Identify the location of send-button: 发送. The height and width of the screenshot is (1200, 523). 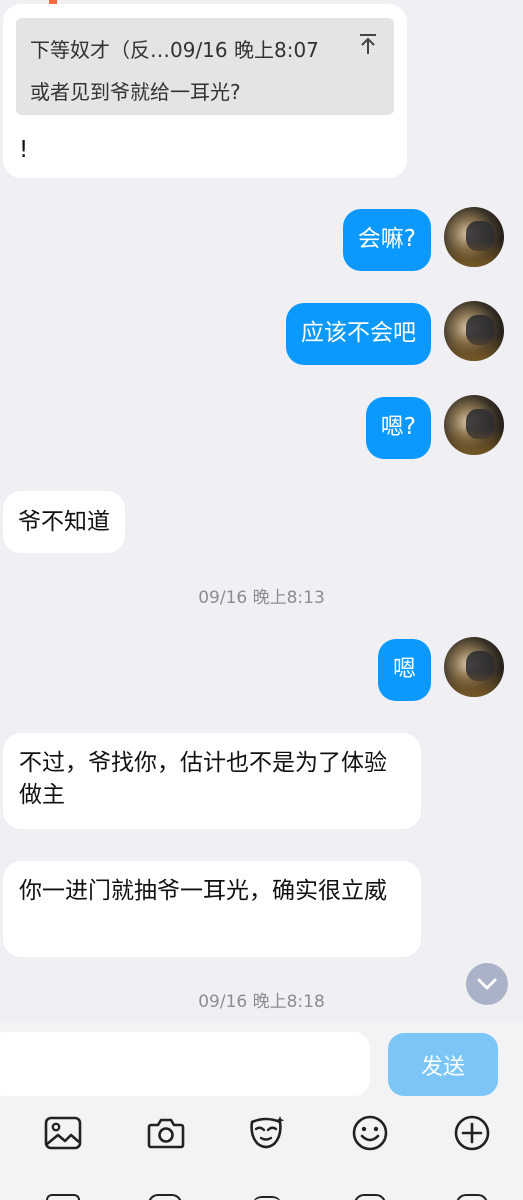
(443, 1064).